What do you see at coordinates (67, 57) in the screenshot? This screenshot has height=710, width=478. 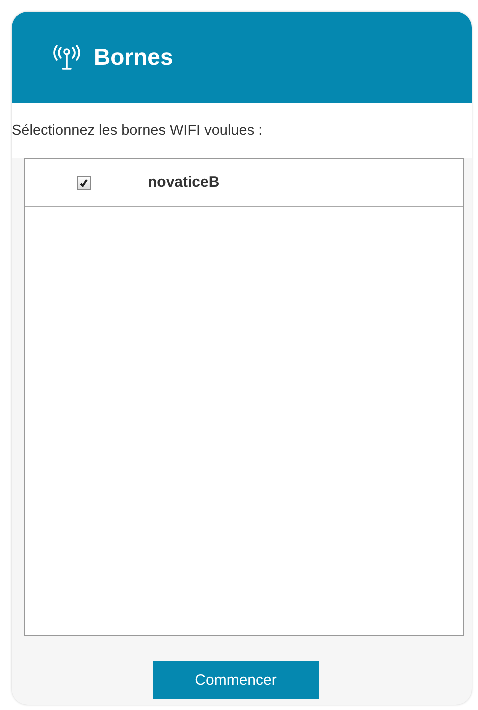 I see `antenna-icon` at bounding box center [67, 57].